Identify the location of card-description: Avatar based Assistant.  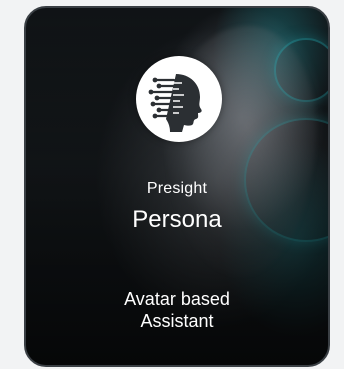
(177, 310).